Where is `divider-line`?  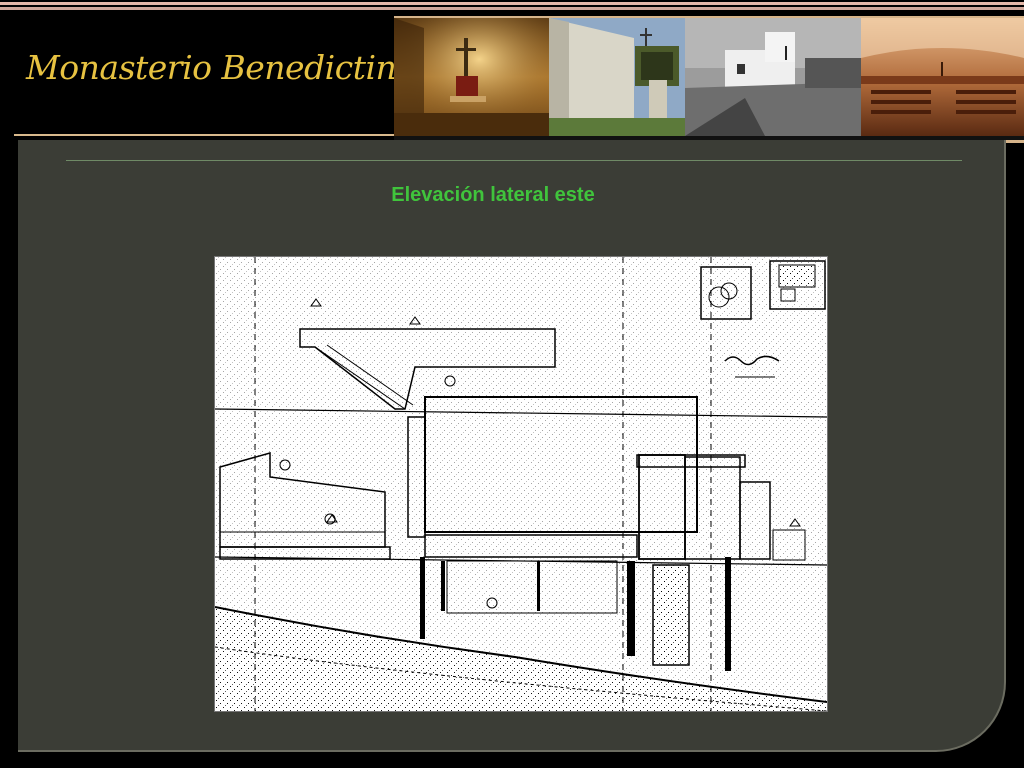
divider-line is located at coordinates (514, 160).